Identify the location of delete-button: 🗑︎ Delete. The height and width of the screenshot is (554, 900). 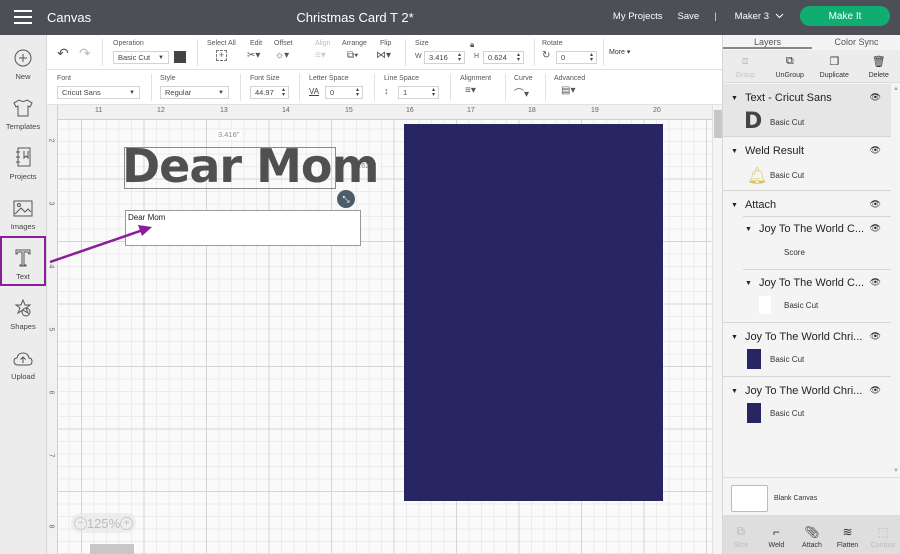
(878, 66).